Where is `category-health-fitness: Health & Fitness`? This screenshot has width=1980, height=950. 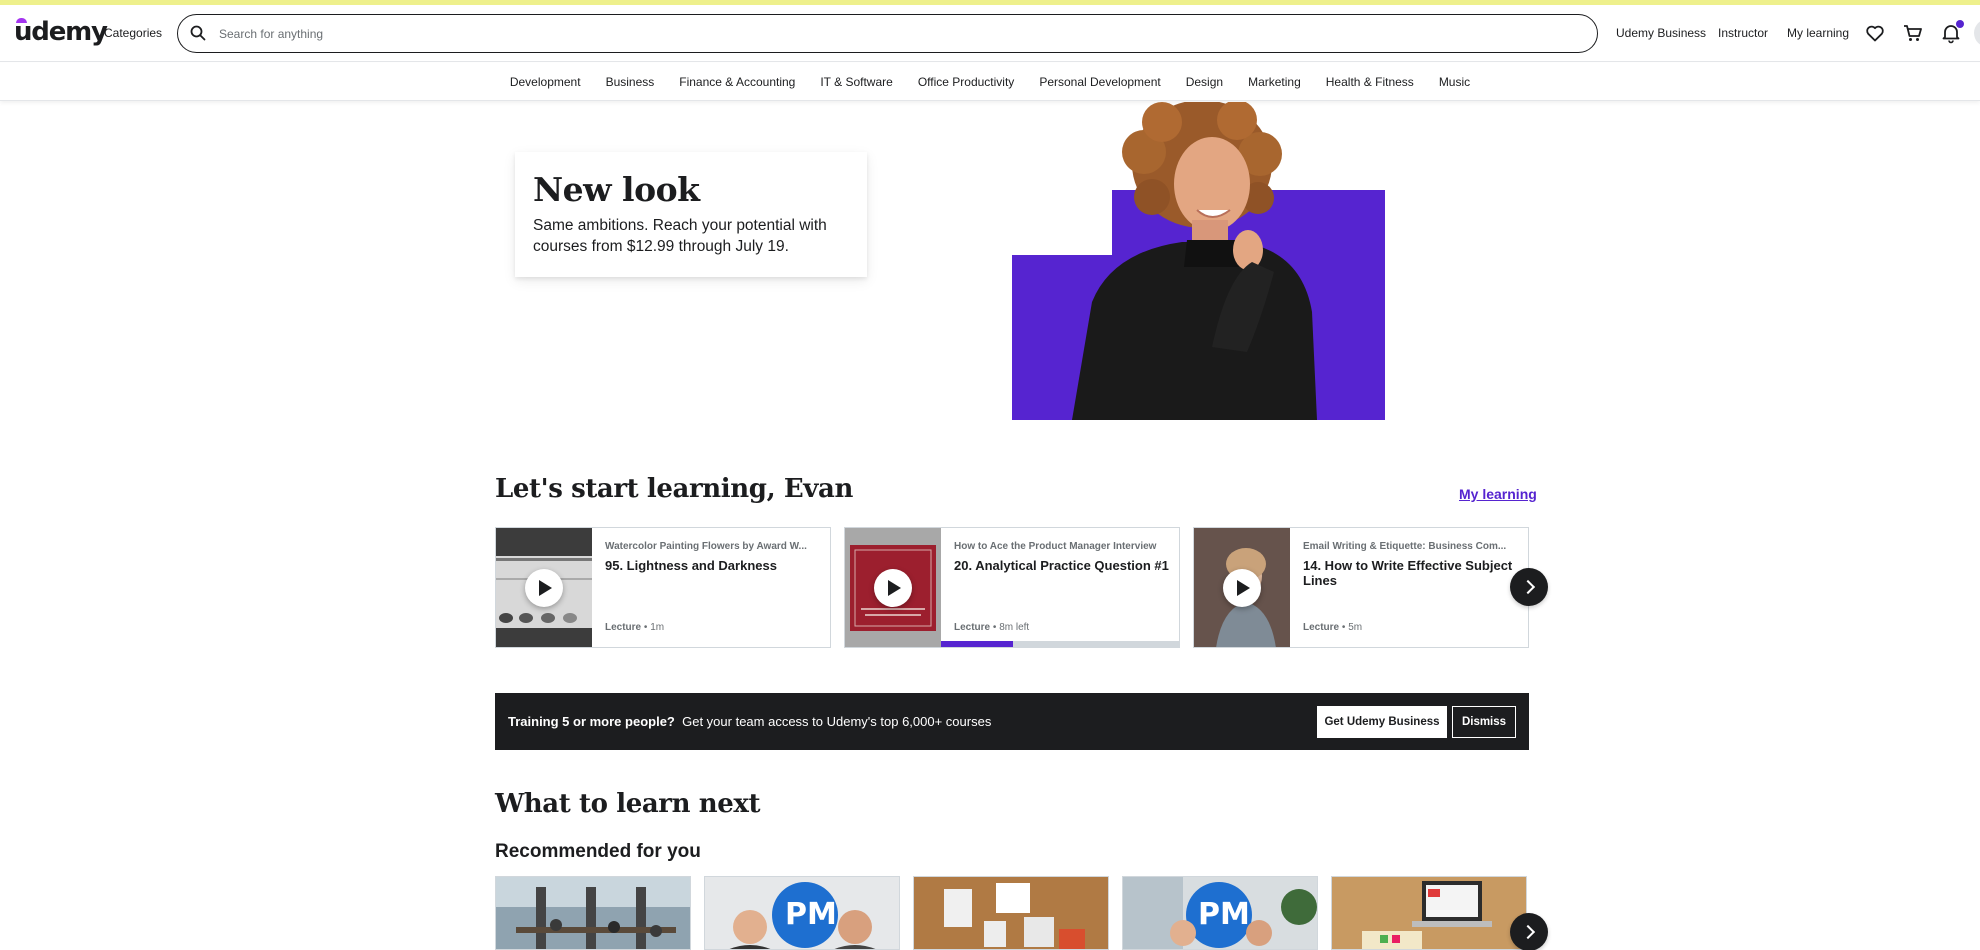 category-health-fitness: Health & Fitness is located at coordinates (1369, 82).